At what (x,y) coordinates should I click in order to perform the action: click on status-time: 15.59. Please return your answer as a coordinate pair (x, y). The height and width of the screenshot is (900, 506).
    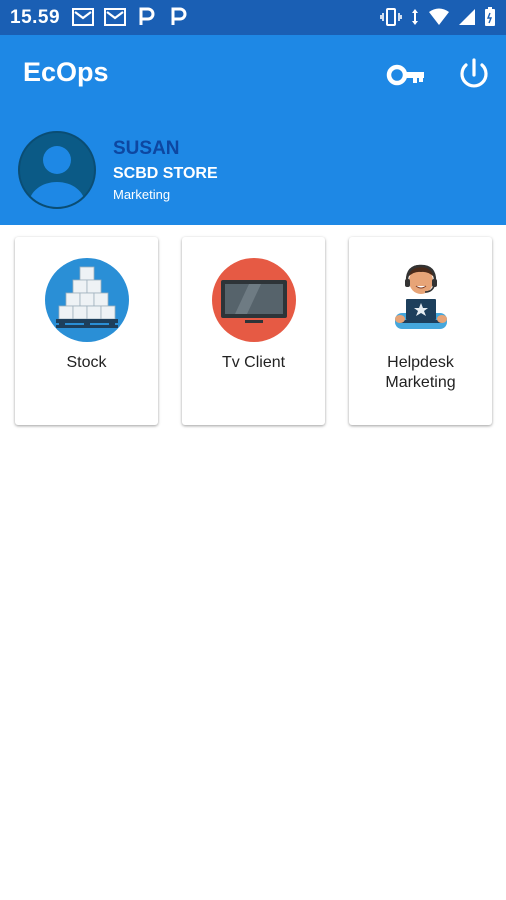
    Looking at the image, I should click on (35, 17).